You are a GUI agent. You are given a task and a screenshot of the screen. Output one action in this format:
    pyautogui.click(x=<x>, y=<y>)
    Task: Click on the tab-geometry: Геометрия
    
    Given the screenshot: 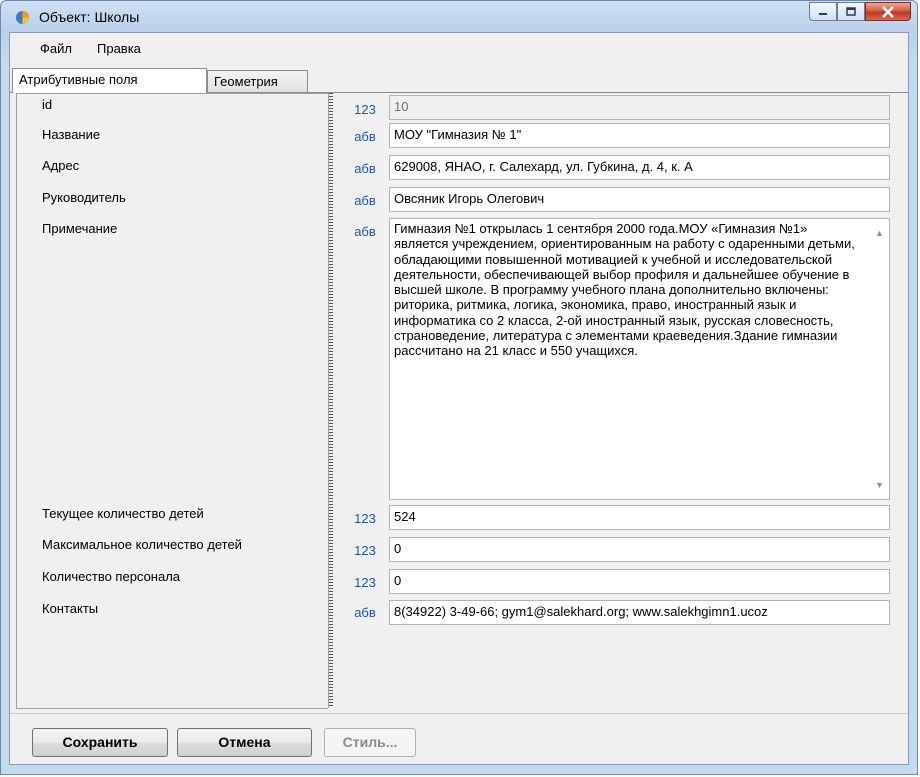 What is the action you would take?
    pyautogui.click(x=257, y=81)
    